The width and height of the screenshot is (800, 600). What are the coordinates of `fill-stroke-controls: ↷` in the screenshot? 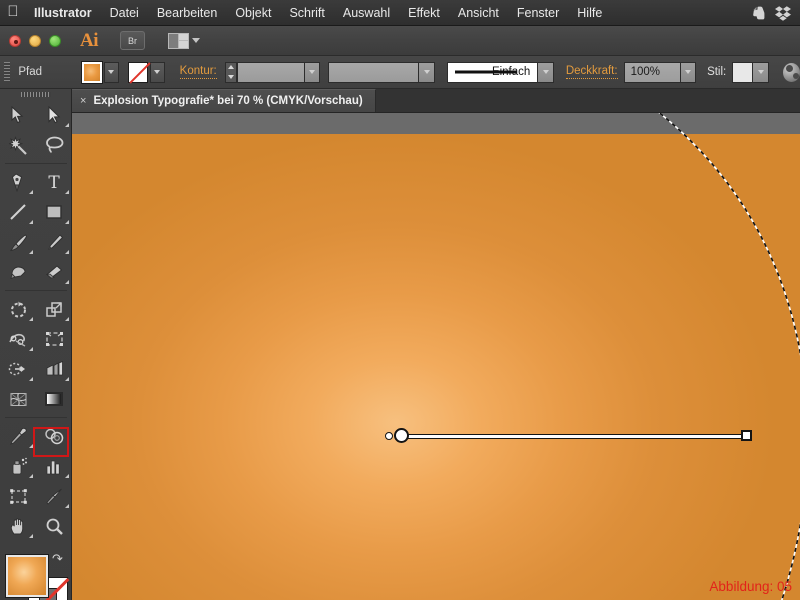 It's located at (36, 575).